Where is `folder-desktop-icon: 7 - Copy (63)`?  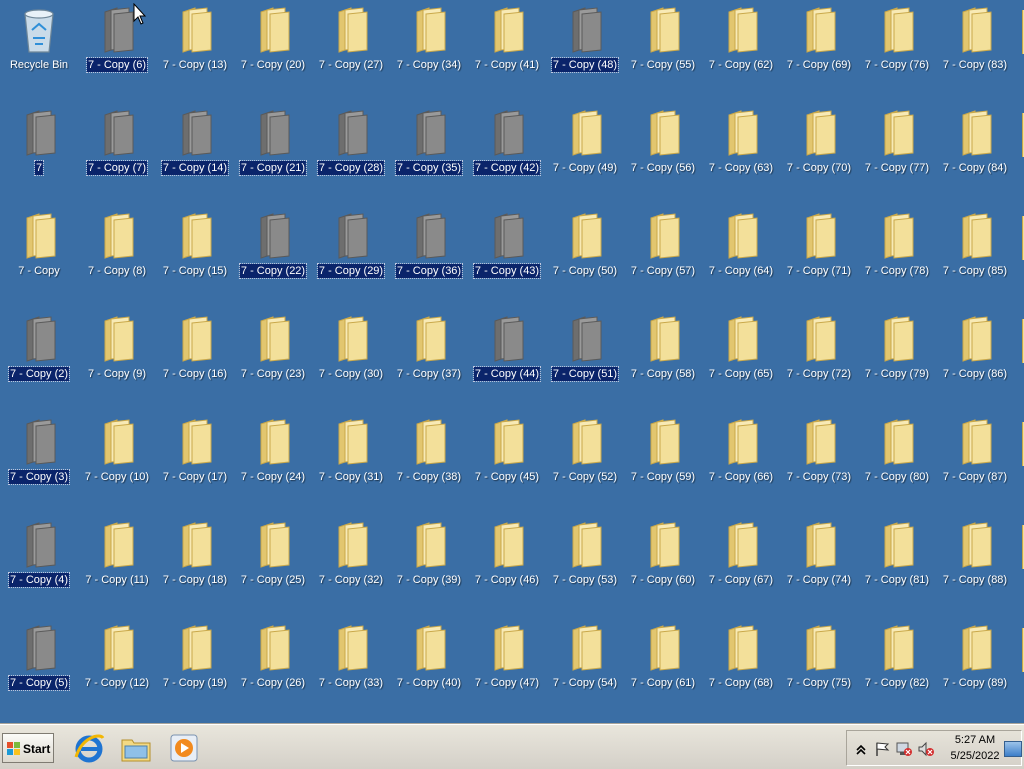
folder-desktop-icon: 7 - Copy (63) is located at coordinates (741, 153).